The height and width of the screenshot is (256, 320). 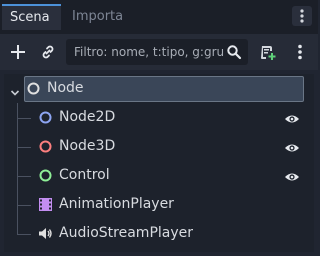 I want to click on link-icon, so click(x=48, y=52).